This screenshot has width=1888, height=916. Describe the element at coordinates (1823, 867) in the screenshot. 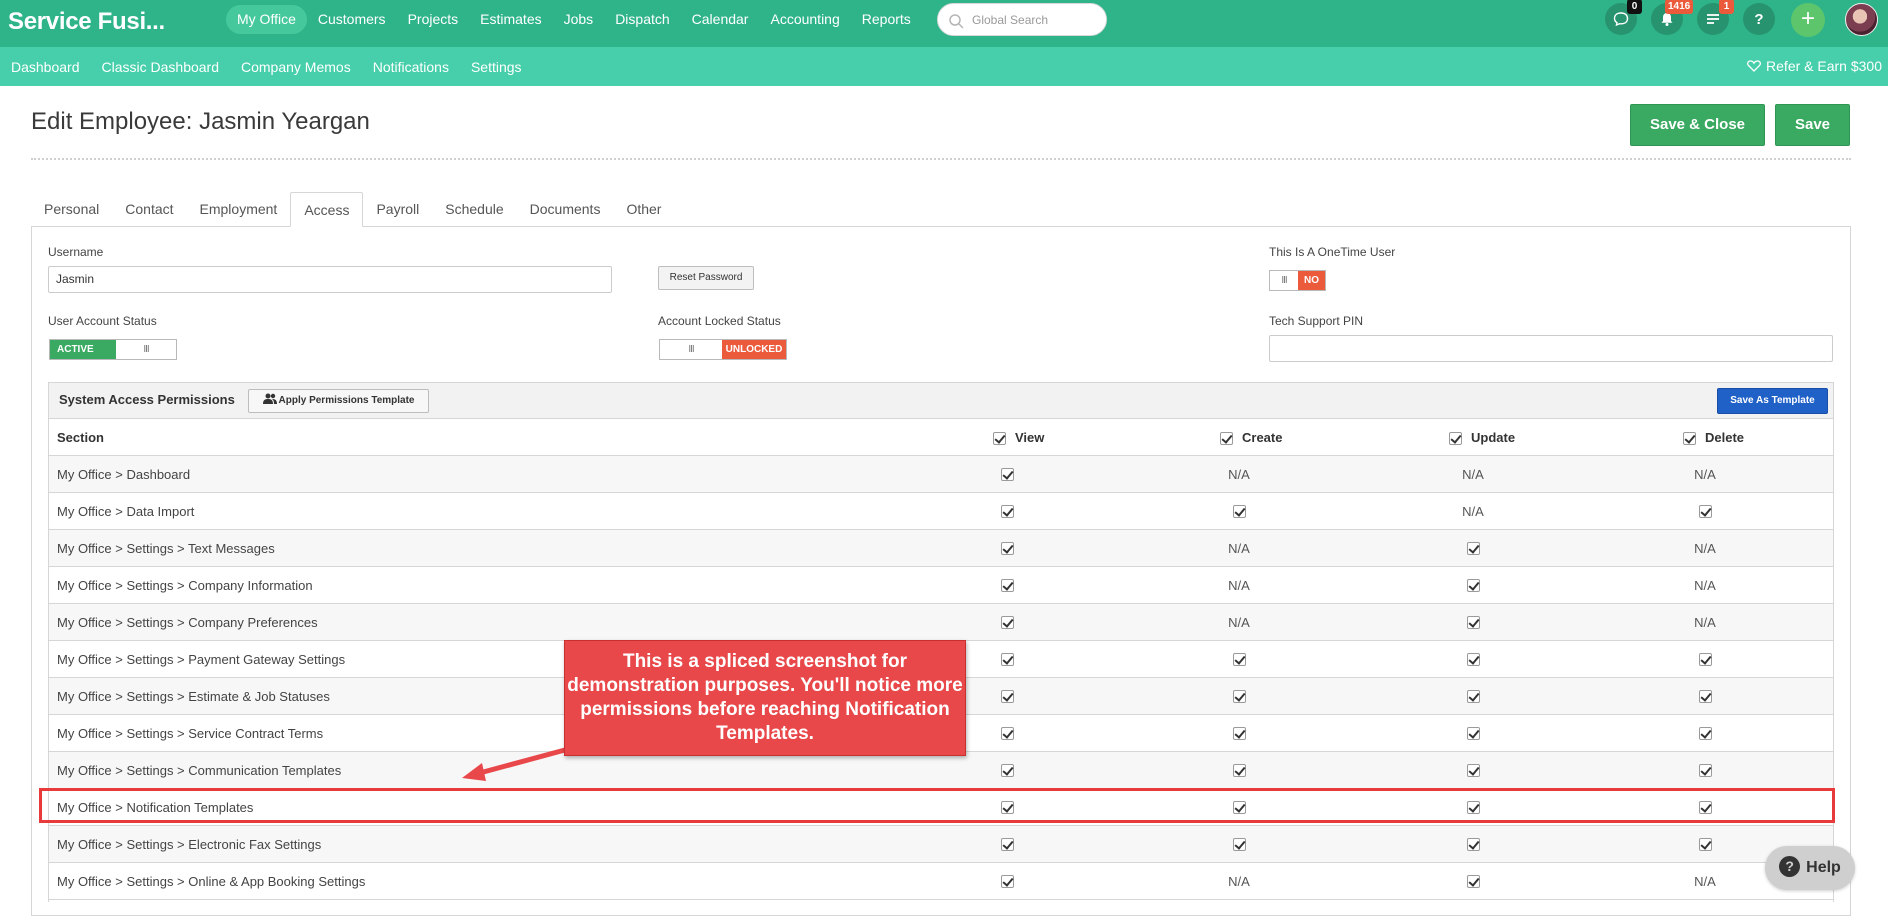

I see `help-label: Help` at that location.